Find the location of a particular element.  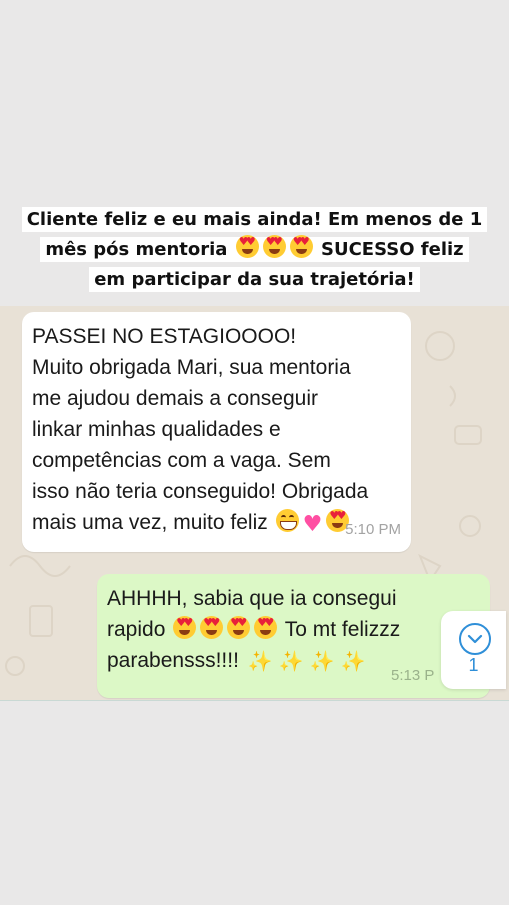

message-line: isso não teria conseguido! Obrigada is located at coordinates (200, 491).